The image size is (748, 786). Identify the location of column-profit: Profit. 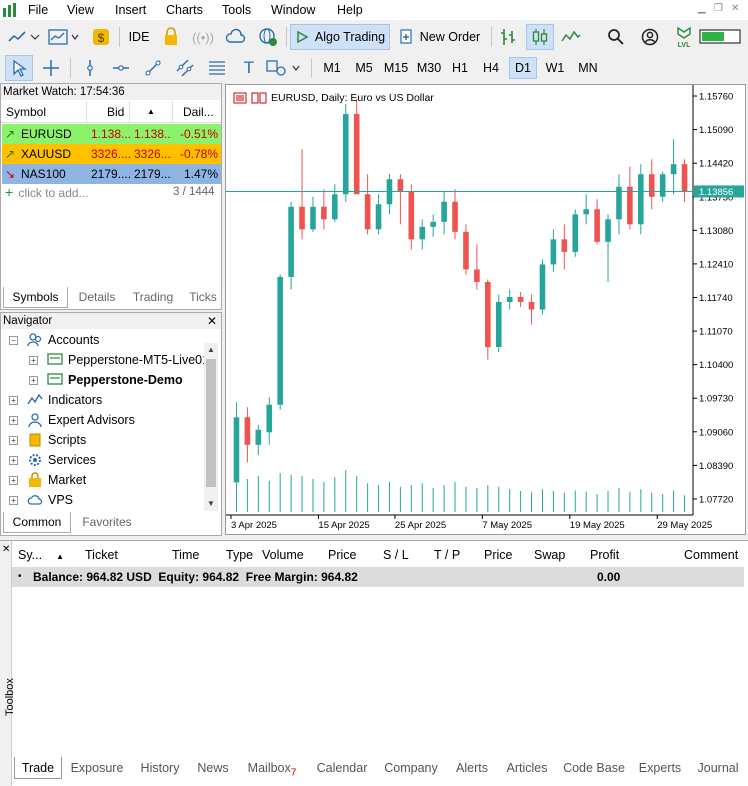
(604, 555).